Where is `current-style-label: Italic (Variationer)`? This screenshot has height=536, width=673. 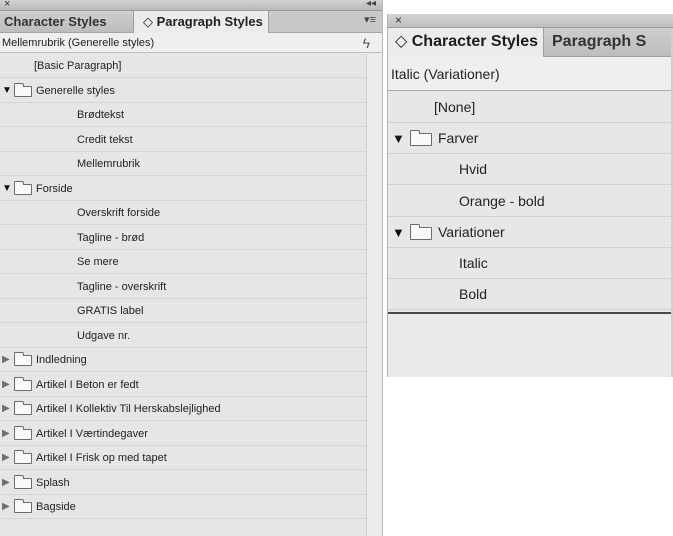
current-style-label: Italic (Variationer) is located at coordinates (530, 74).